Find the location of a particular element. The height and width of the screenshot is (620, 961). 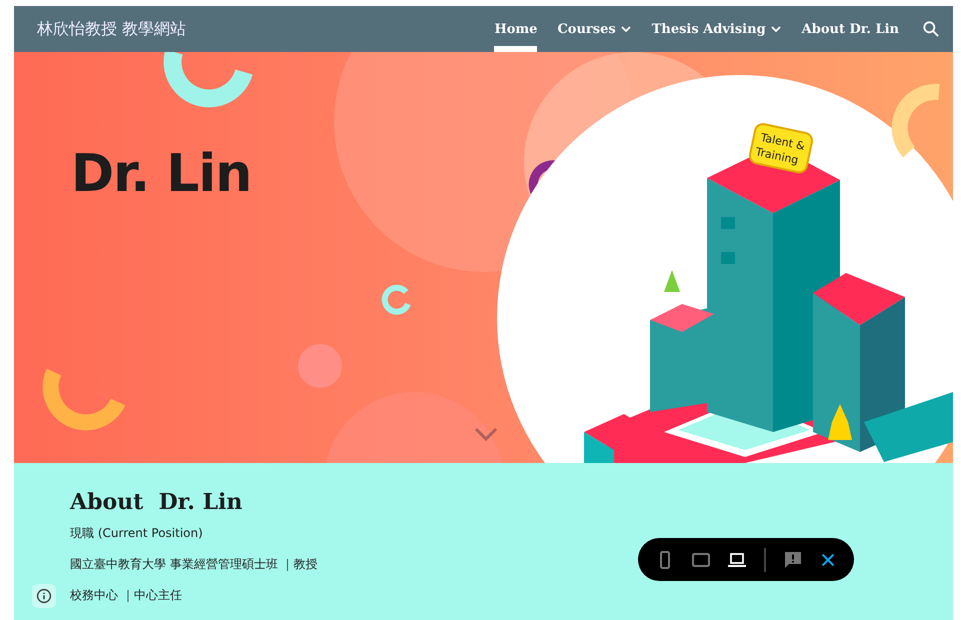

search-icon is located at coordinates (931, 29).